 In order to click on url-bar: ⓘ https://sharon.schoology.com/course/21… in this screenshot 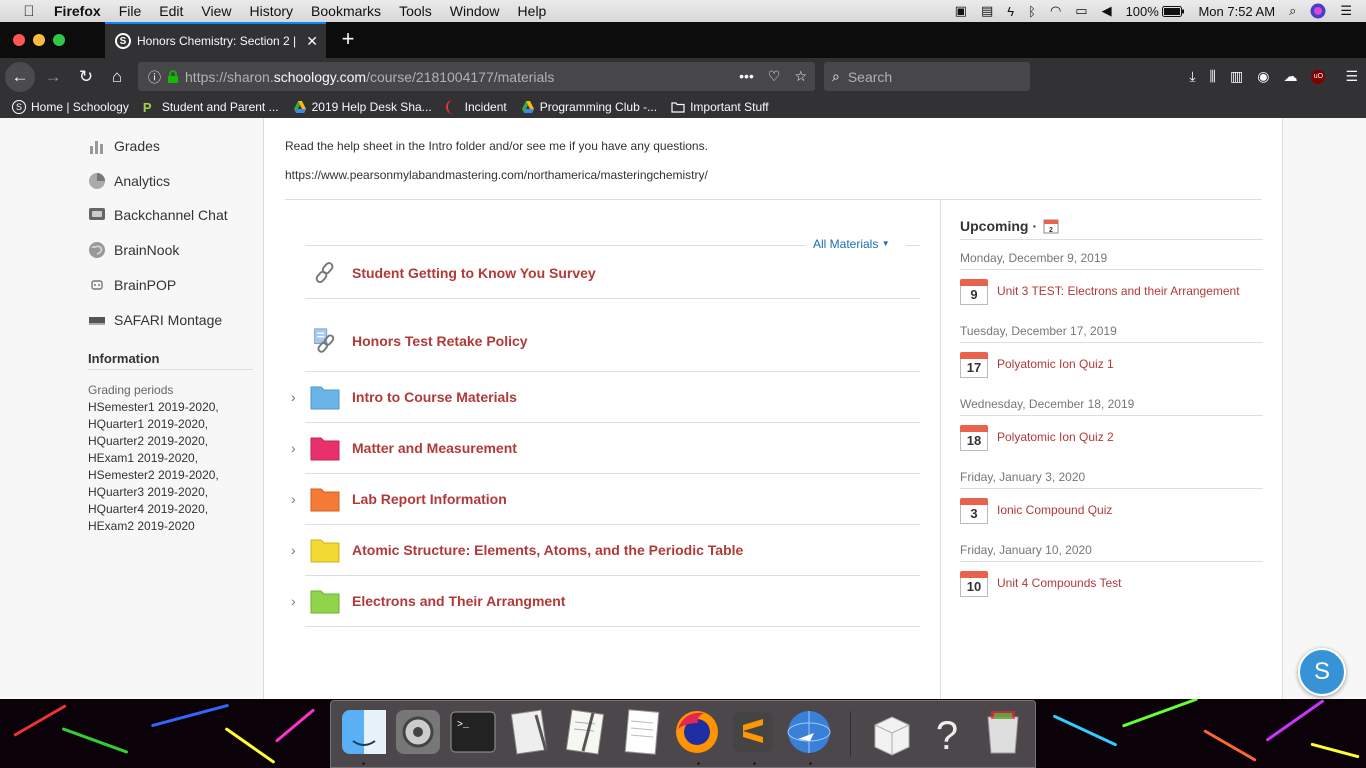, I will do `click(476, 76)`.